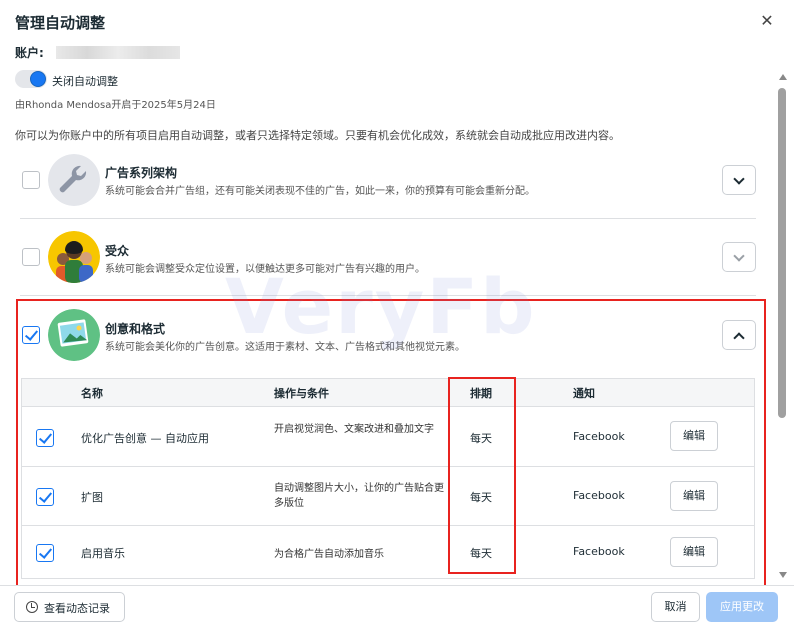 This screenshot has width=794, height=635. I want to click on account-name-redacted, so click(118, 52).